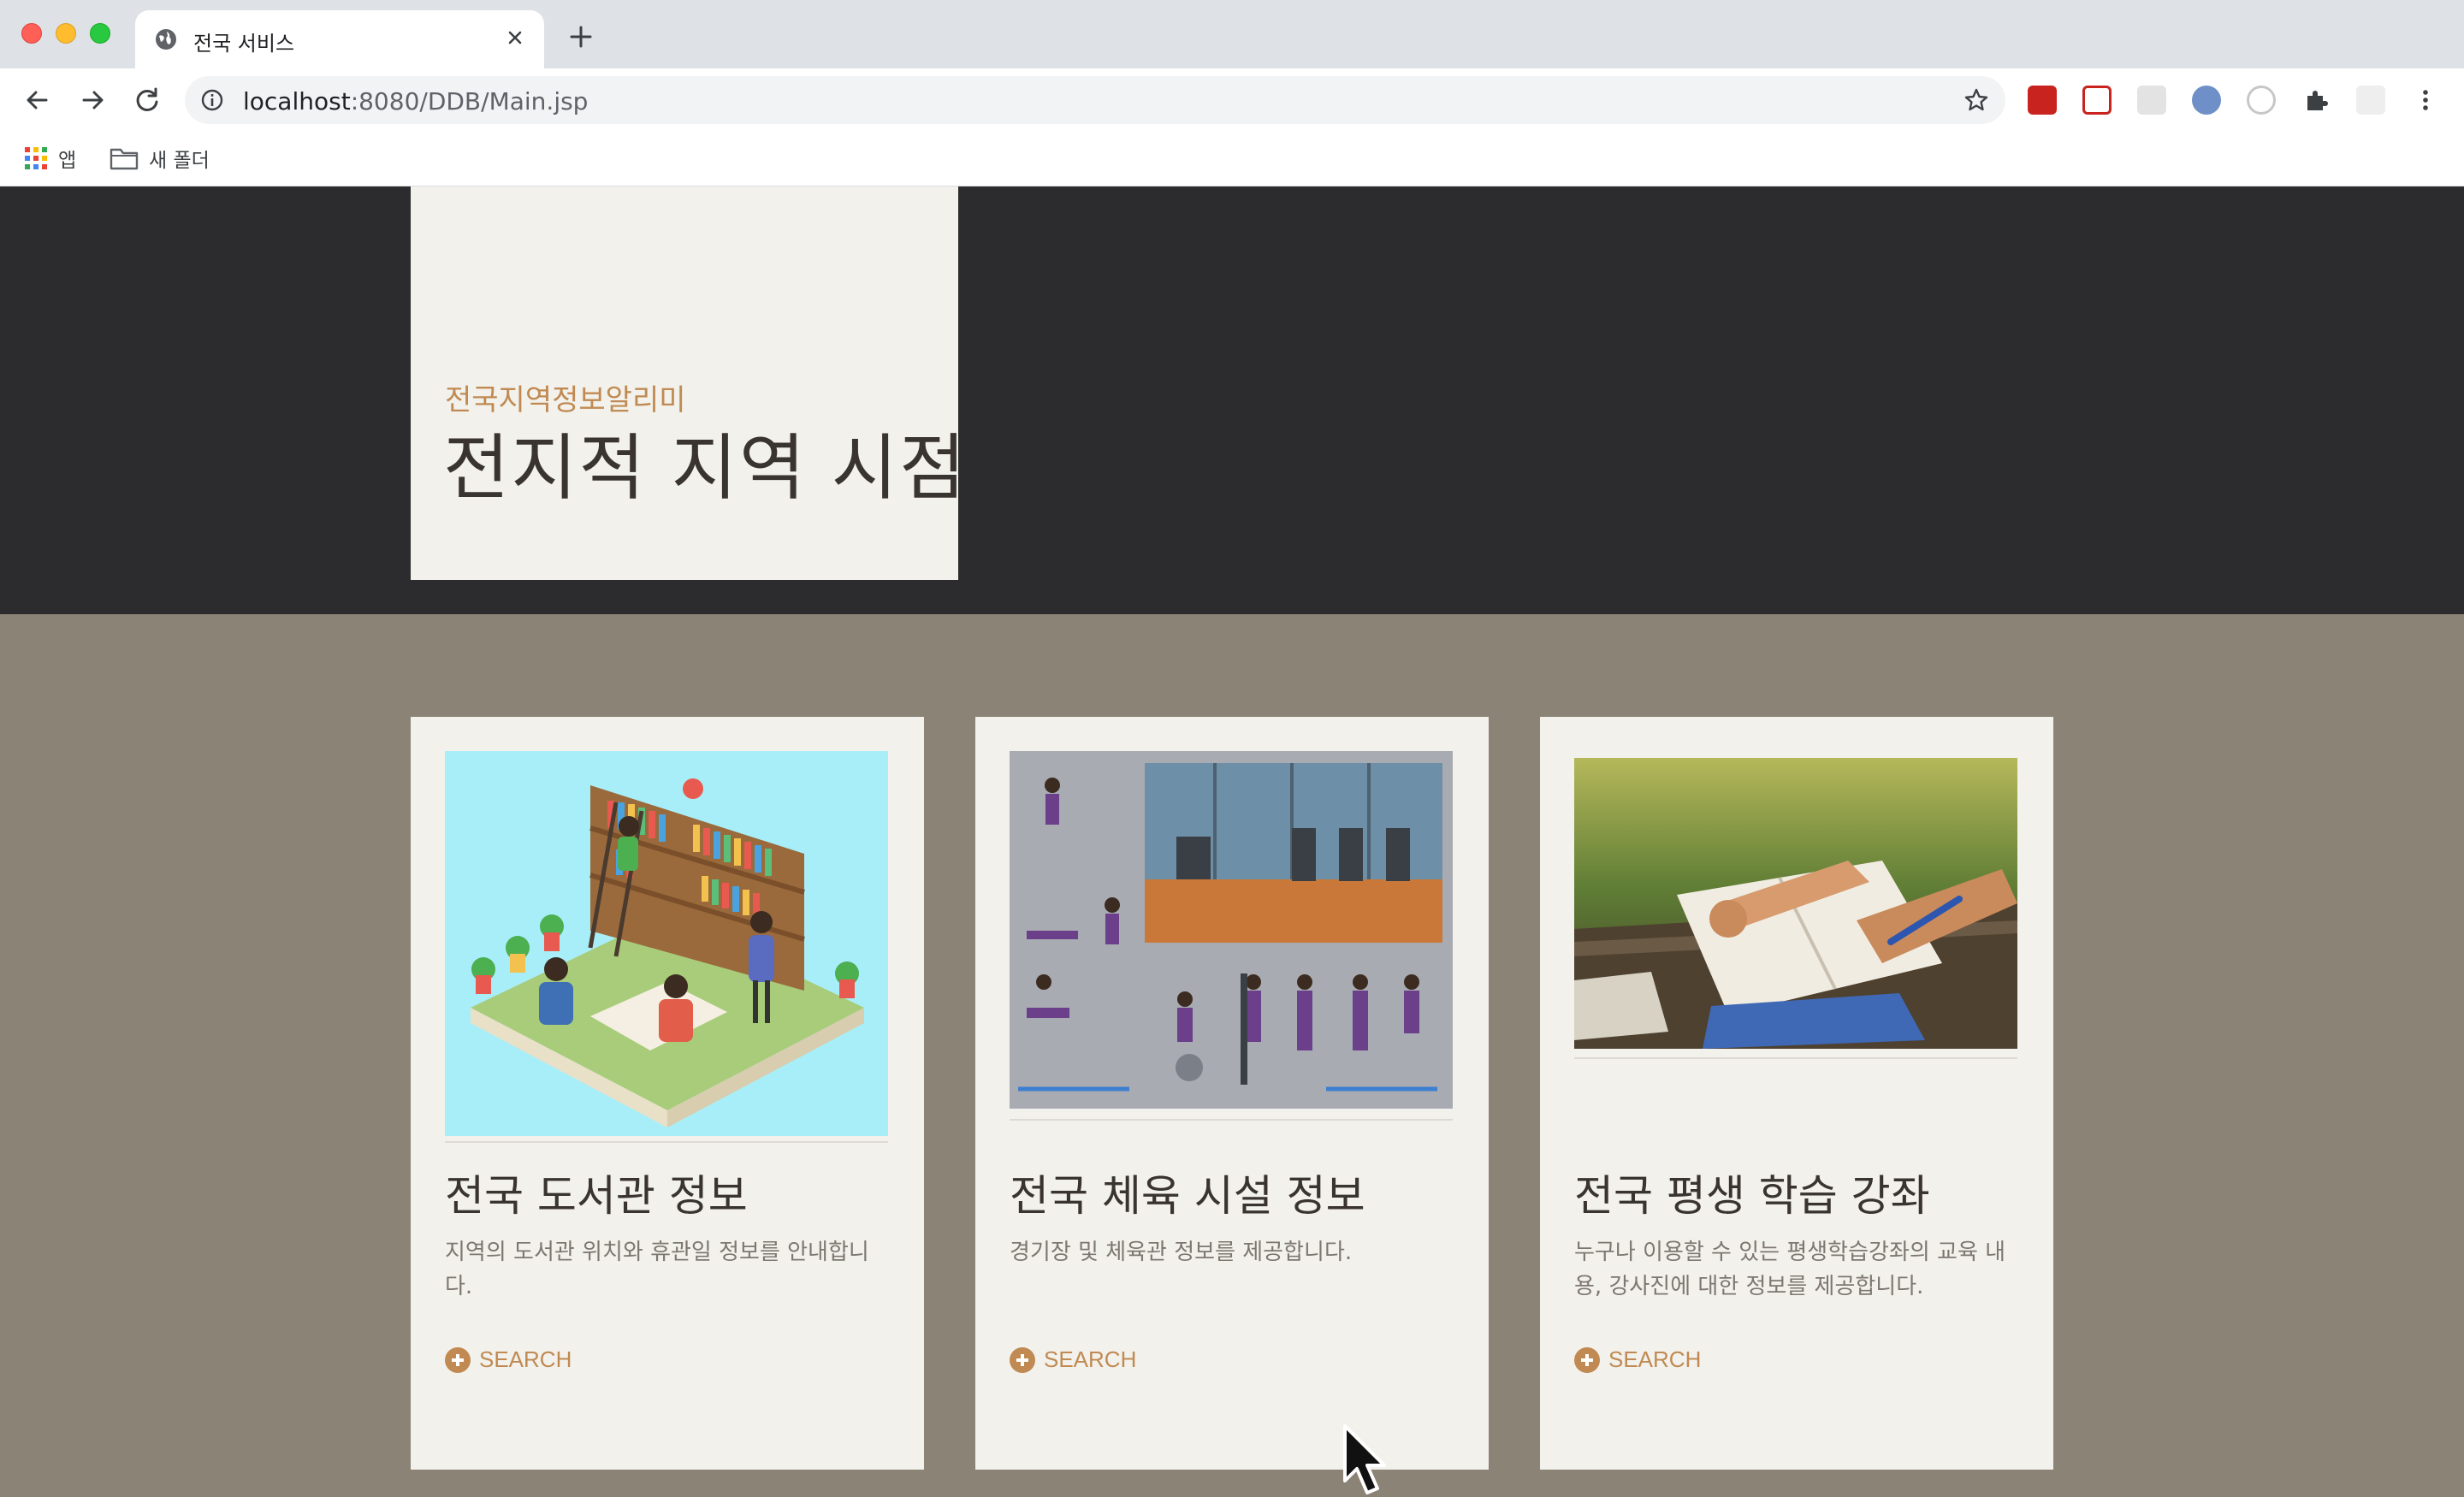 This screenshot has width=2464, height=1497. What do you see at coordinates (1364, 1459) in the screenshot?
I see `mouse-pointer-icon` at bounding box center [1364, 1459].